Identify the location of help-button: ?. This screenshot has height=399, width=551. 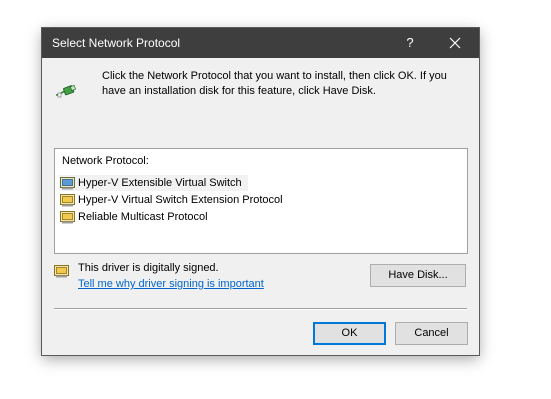
(410, 43).